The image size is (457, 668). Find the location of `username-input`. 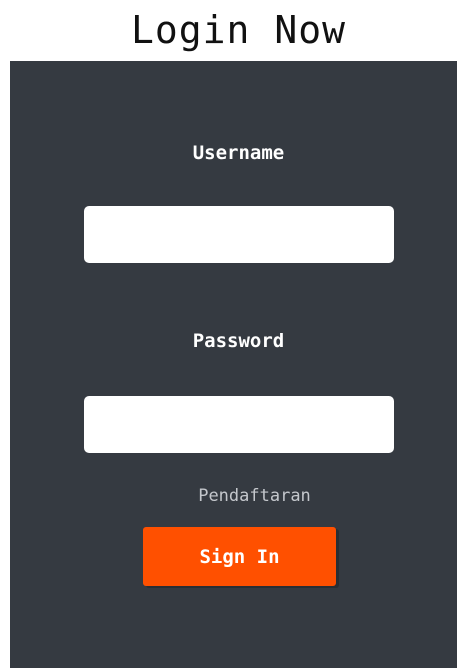

username-input is located at coordinates (239, 234).